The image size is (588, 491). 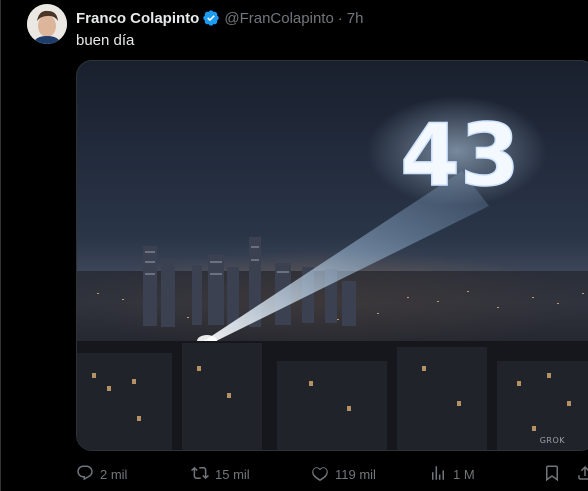 What do you see at coordinates (464, 474) in the screenshot?
I see `views-count: 1 M` at bounding box center [464, 474].